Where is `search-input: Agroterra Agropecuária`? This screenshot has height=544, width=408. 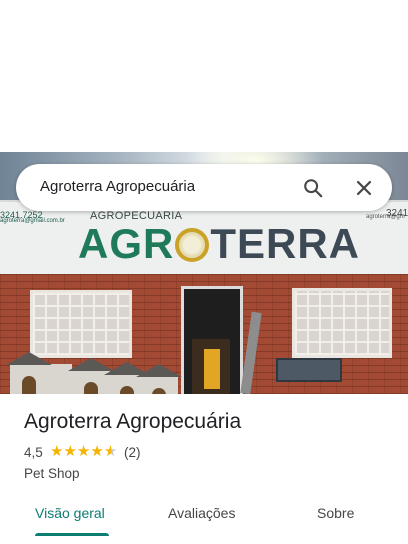
search-input: Agroterra Agropecuária is located at coordinates (117, 186).